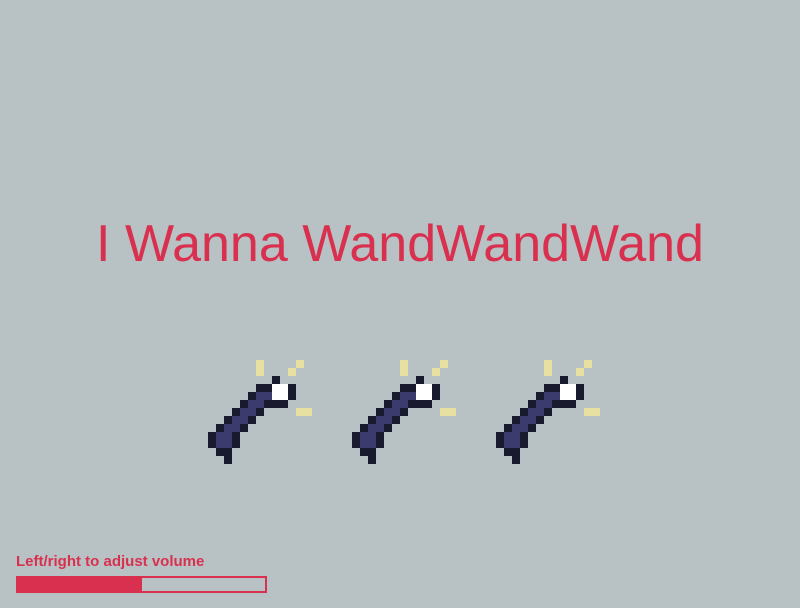 The height and width of the screenshot is (608, 800). I want to click on volume-fill, so click(80, 584).